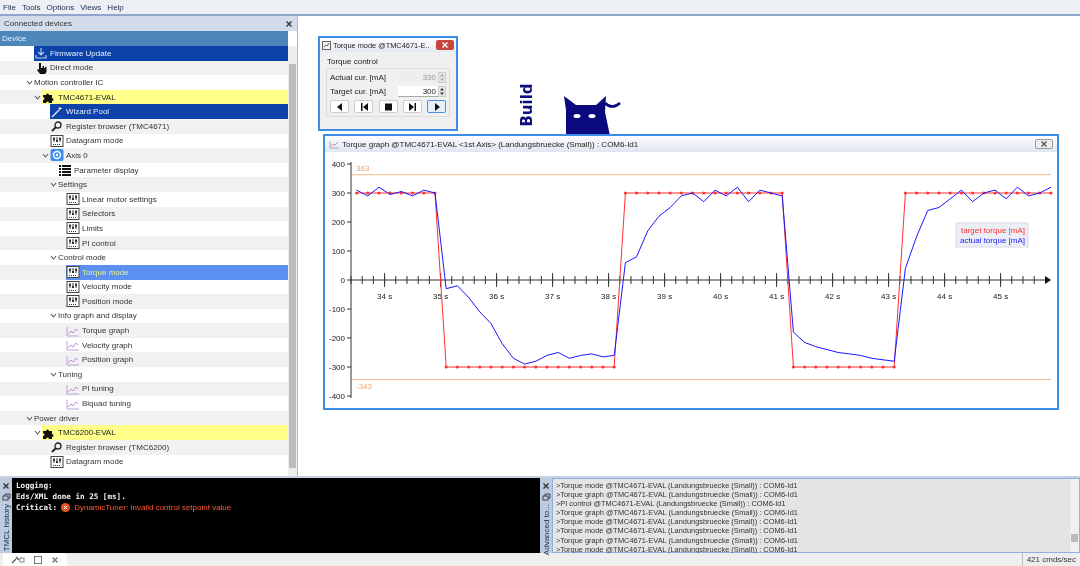 The image size is (1080, 566). What do you see at coordinates (442, 91) in the screenshot?
I see `spin-button` at bounding box center [442, 91].